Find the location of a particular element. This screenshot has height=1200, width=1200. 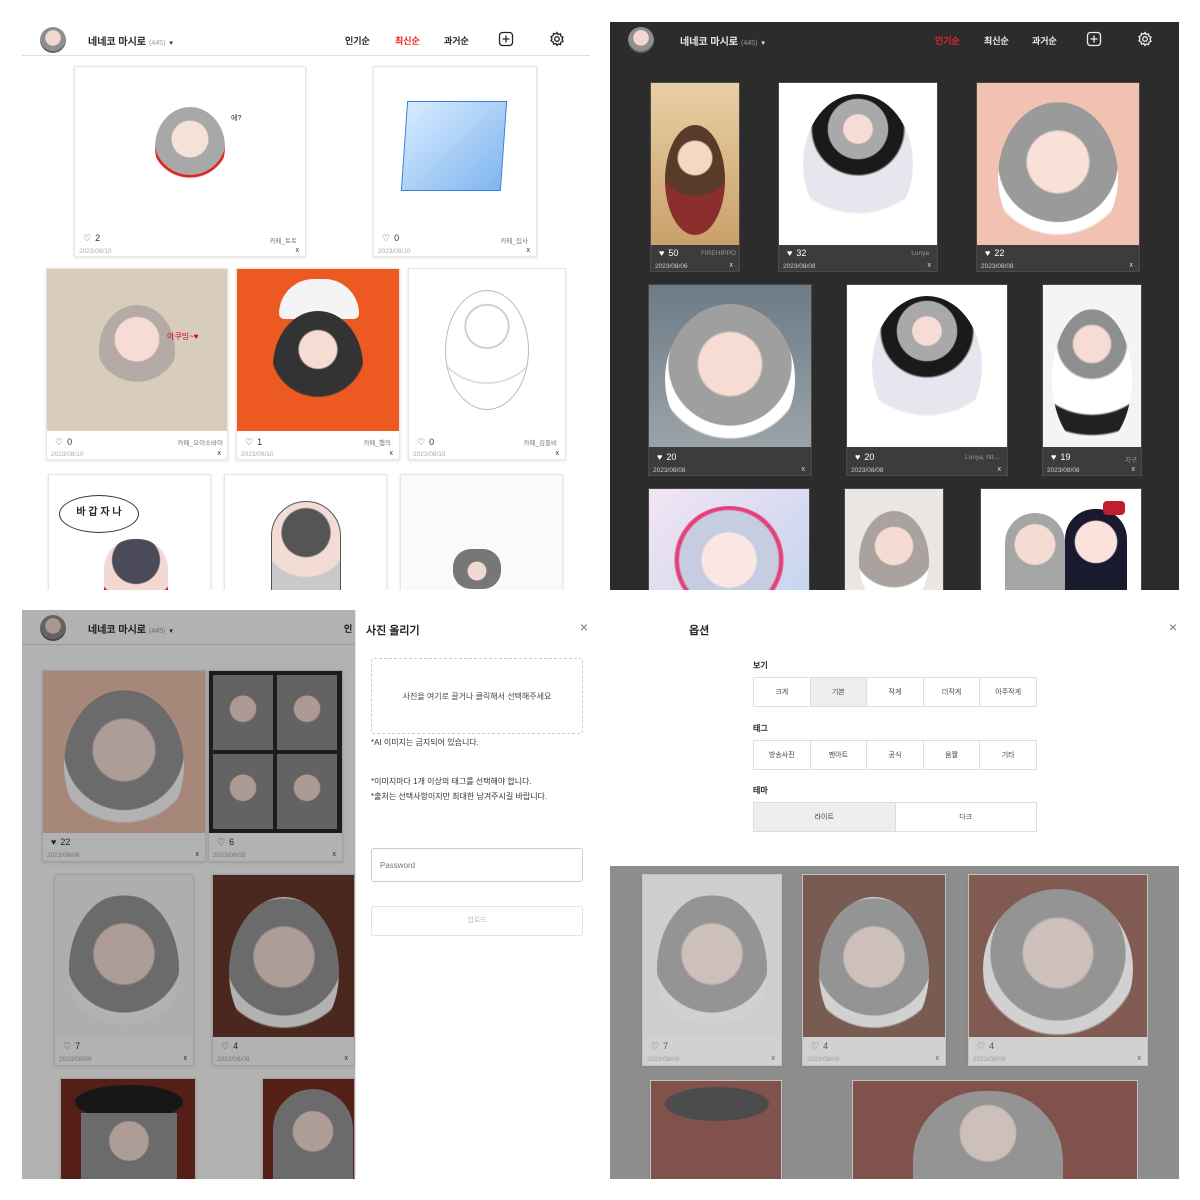

like-button: ♥ 19 is located at coordinates (1060, 457).